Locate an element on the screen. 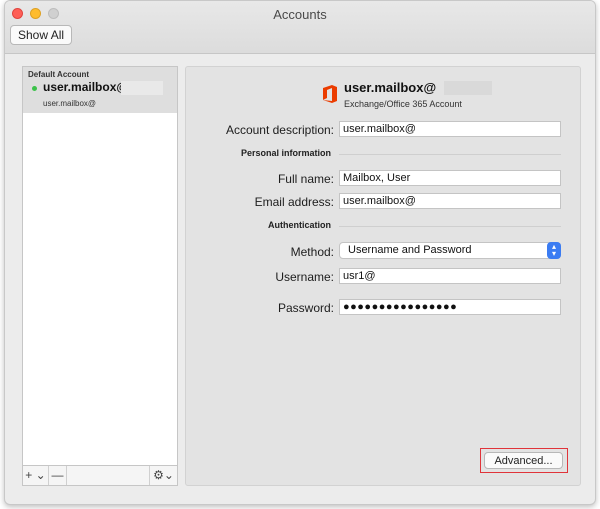  remove-account-button: — is located at coordinates (58, 475).